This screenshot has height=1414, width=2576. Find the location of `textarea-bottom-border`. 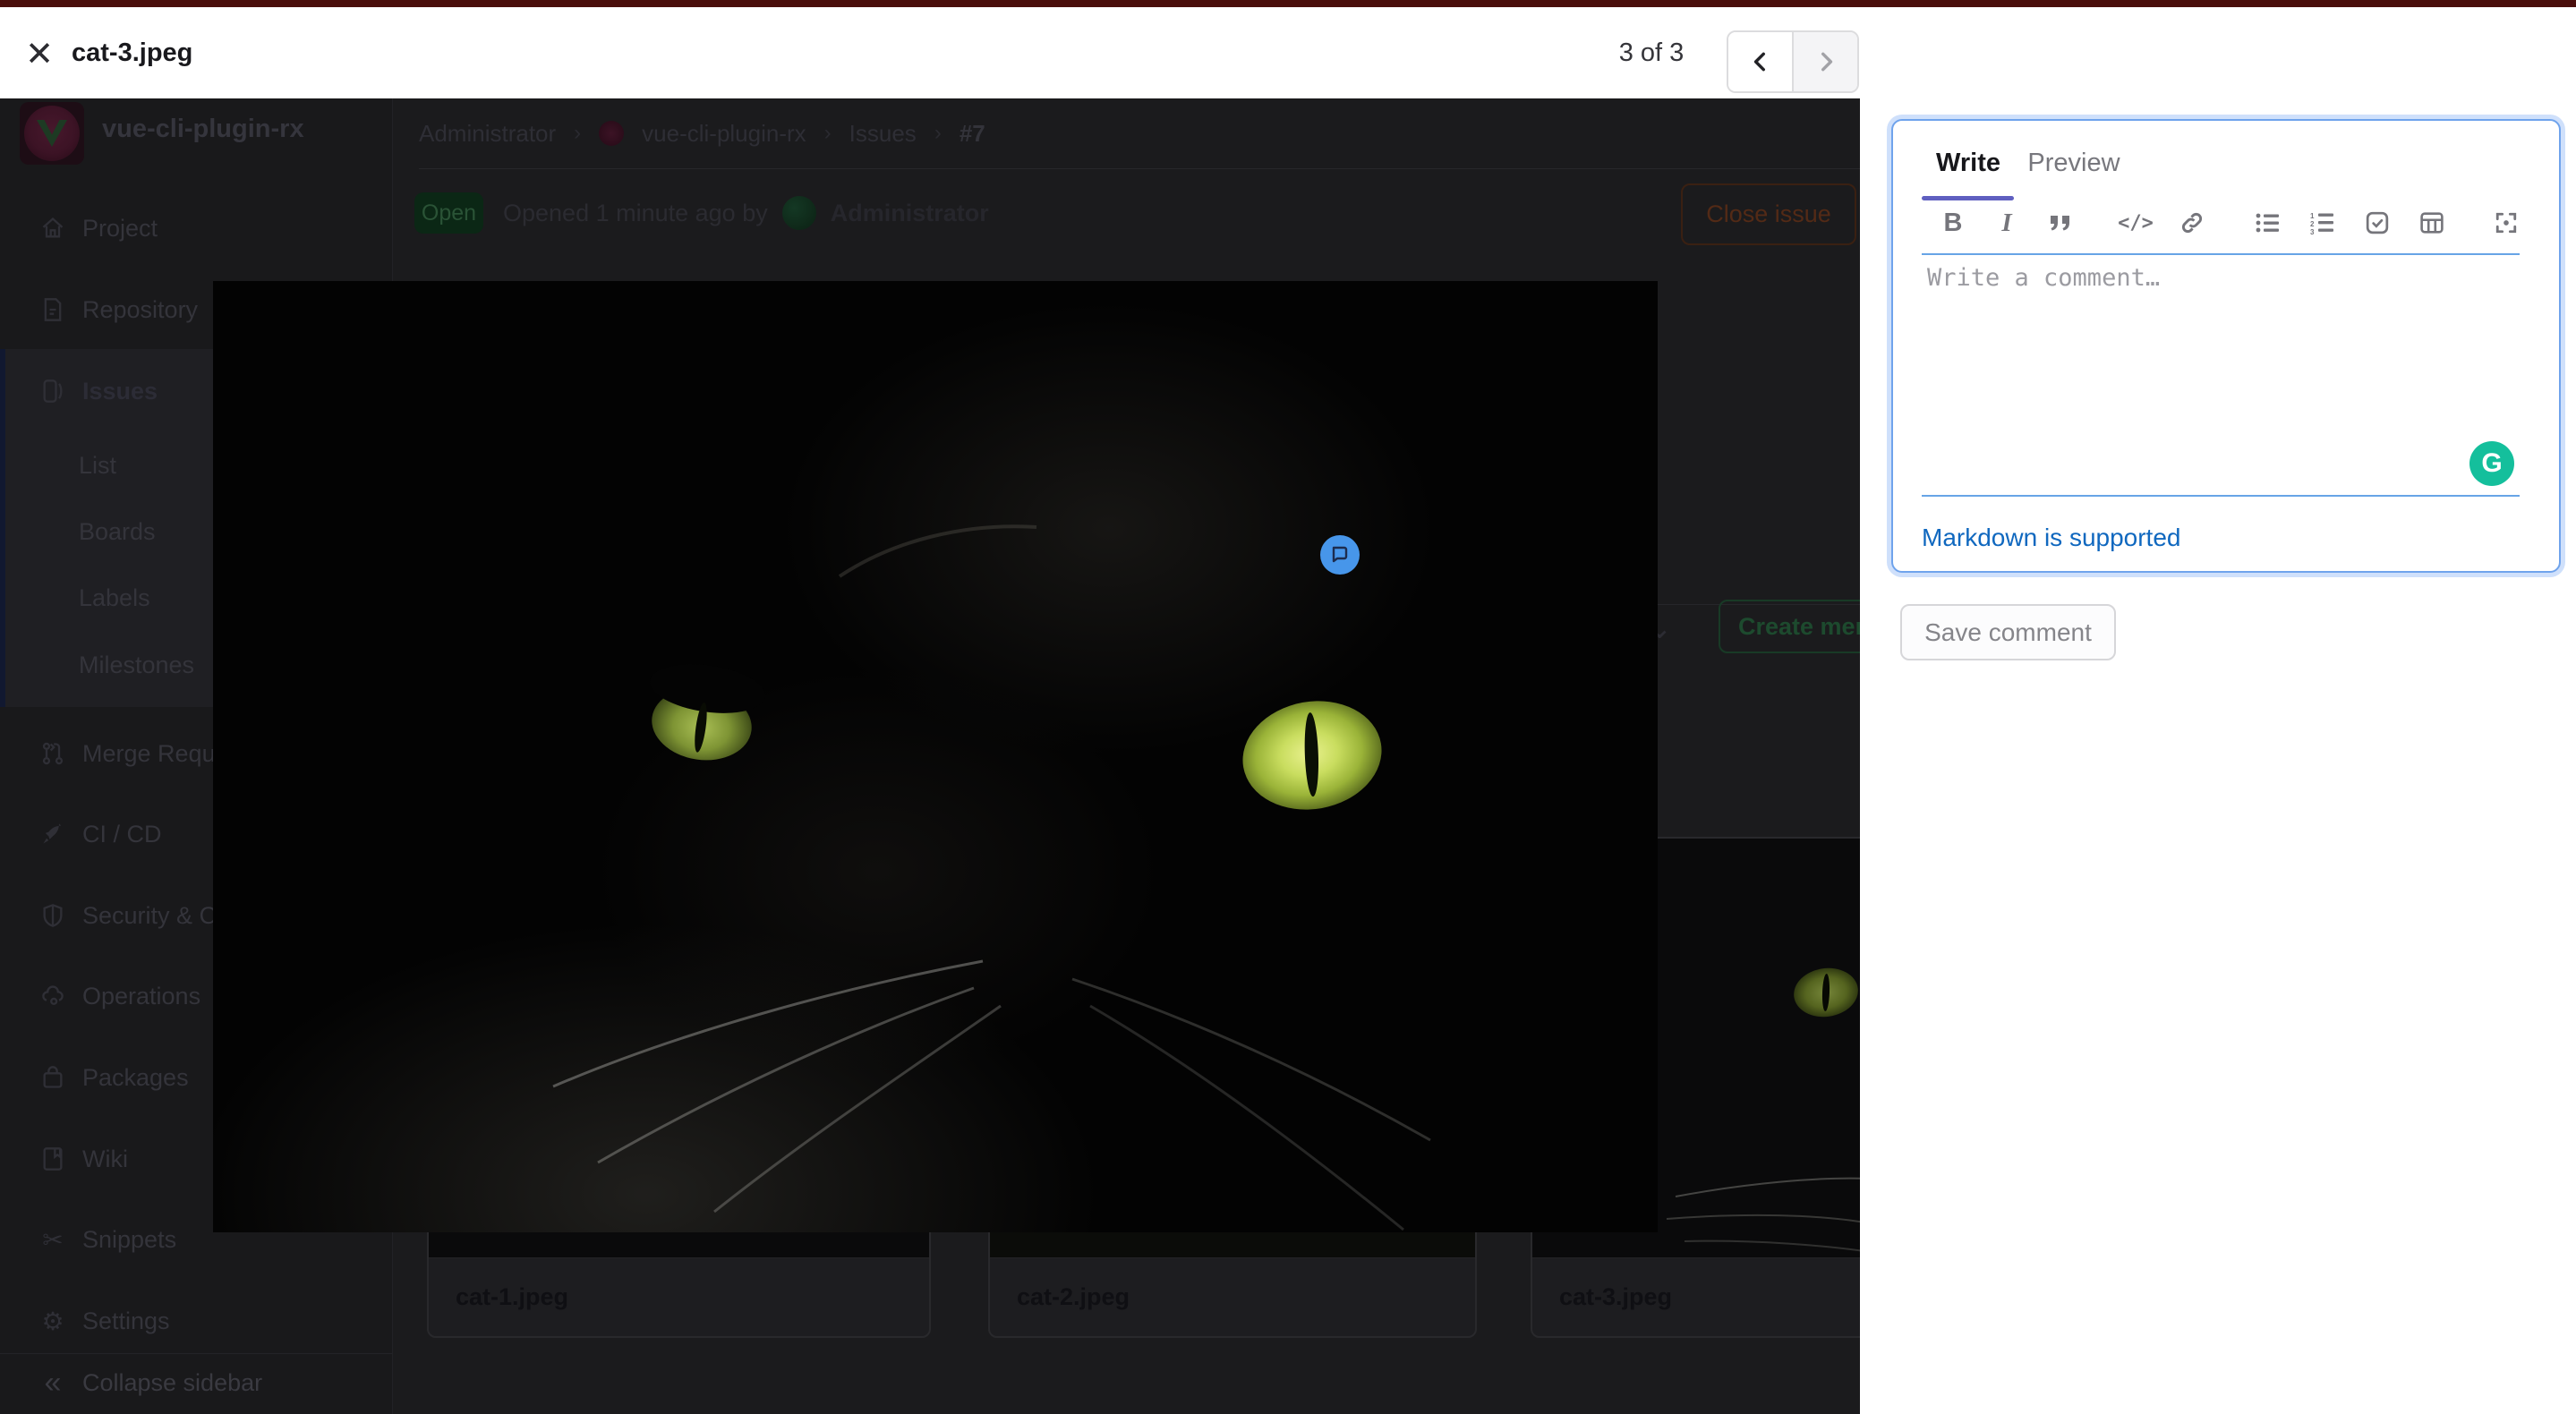

textarea-bottom-border is located at coordinates (2221, 496).